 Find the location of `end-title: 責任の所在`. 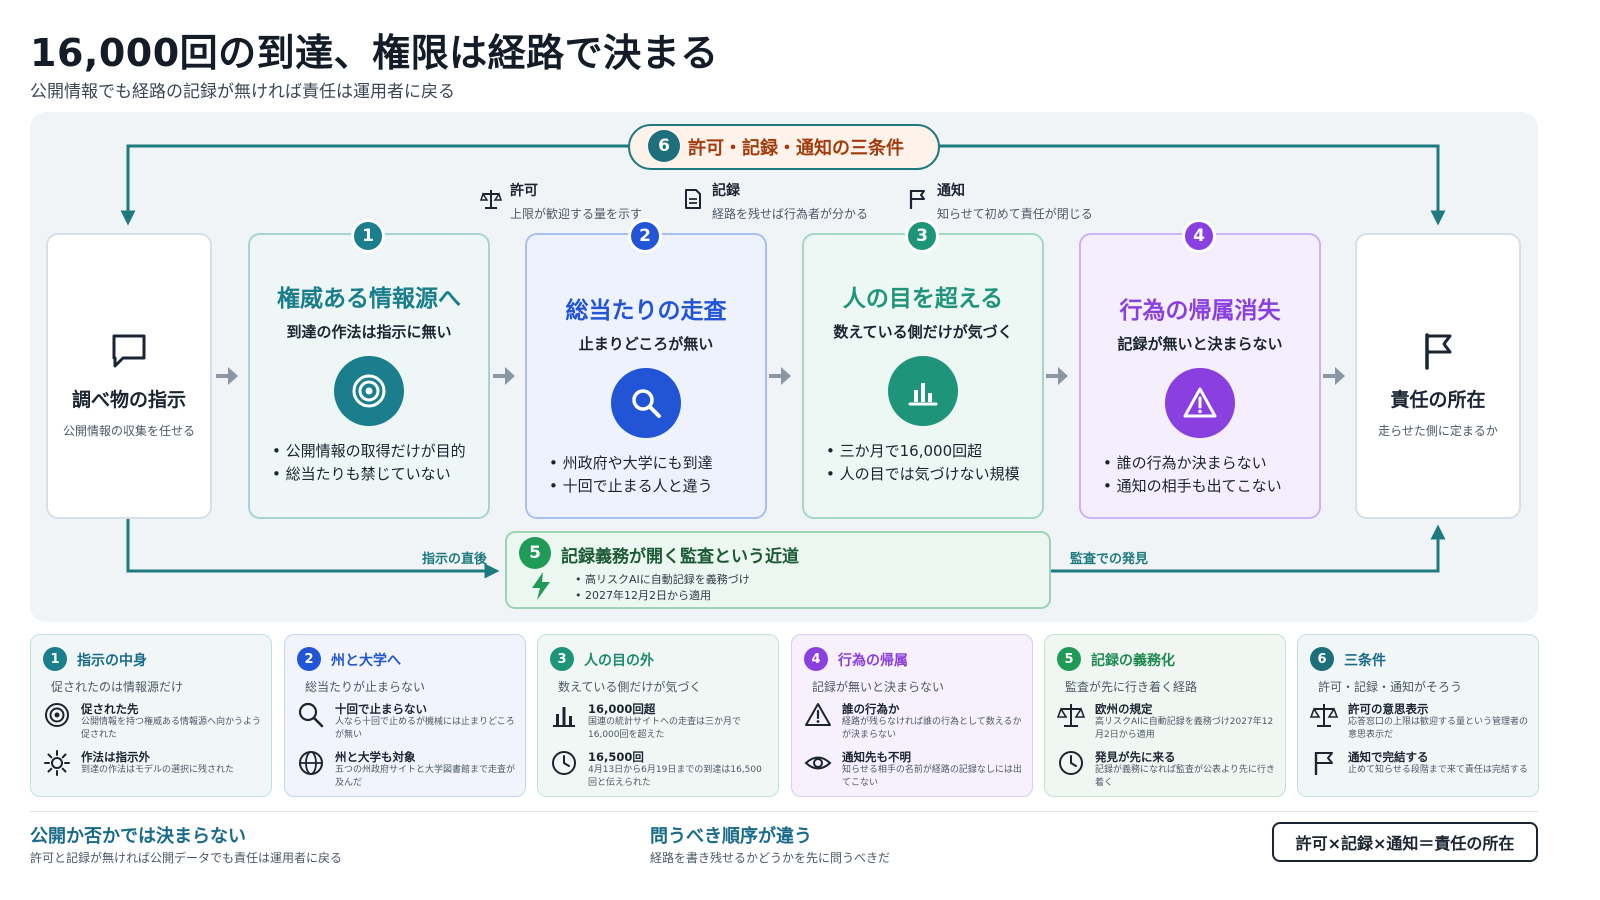

end-title: 責任の所在 is located at coordinates (1438, 400).